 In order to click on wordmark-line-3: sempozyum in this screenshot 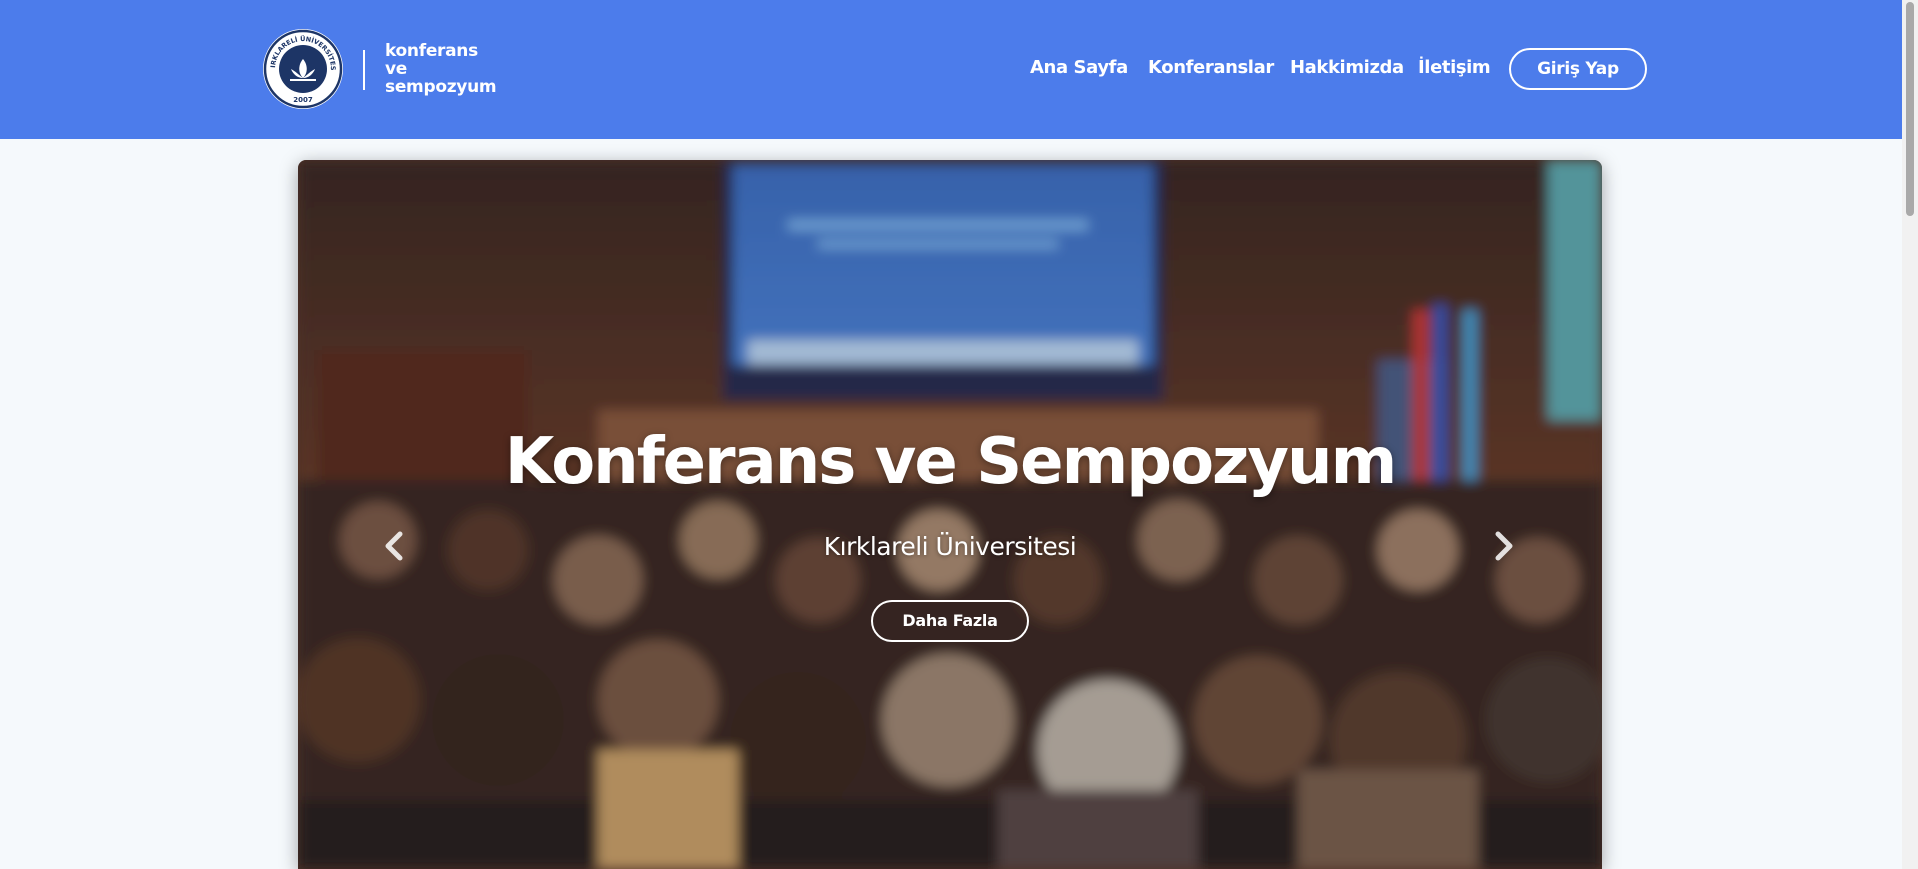, I will do `click(441, 87)`.